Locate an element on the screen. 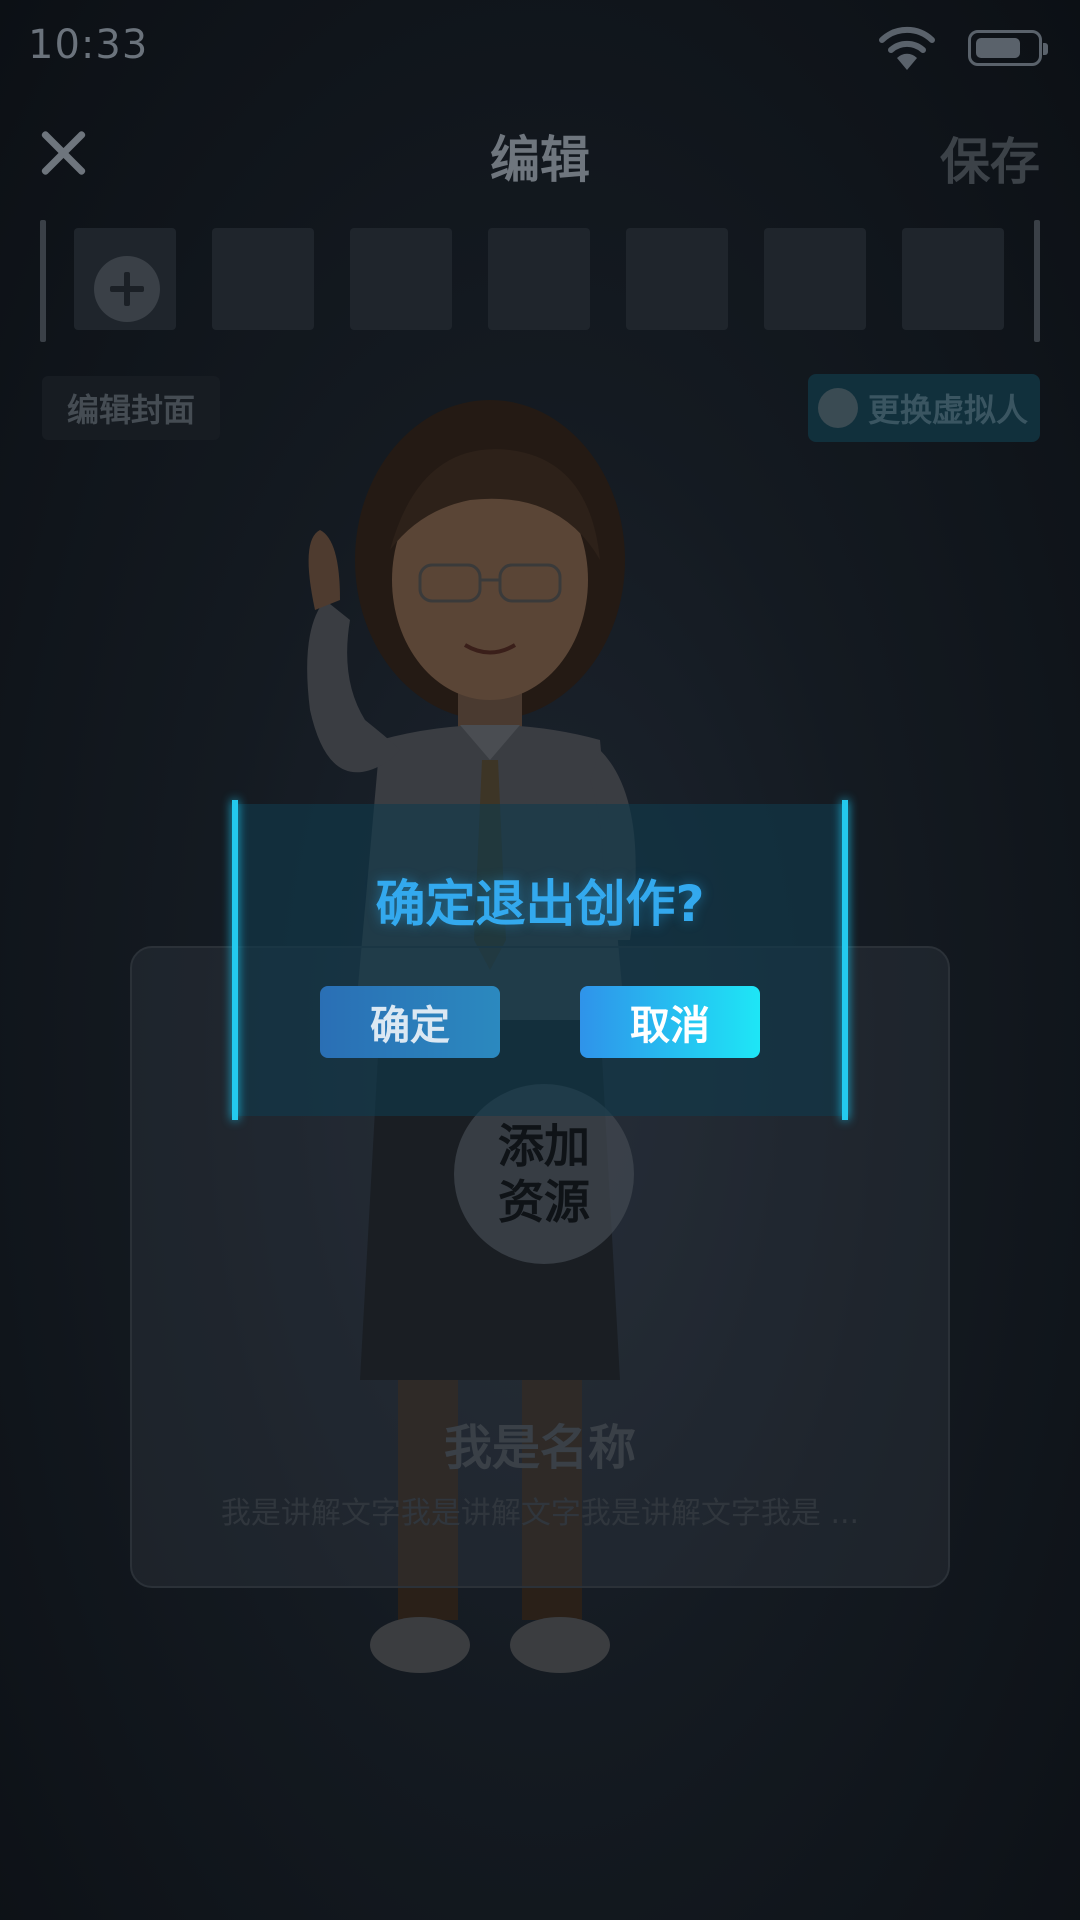 The height and width of the screenshot is (1920, 1080). dialog-right-edge is located at coordinates (845, 960).